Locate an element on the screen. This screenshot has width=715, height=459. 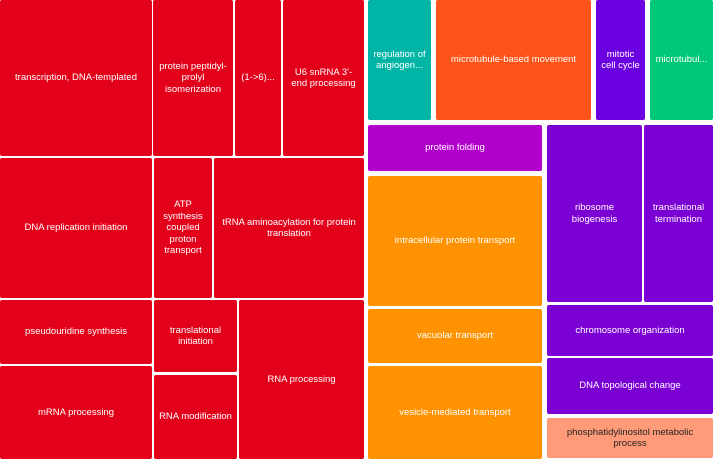
tile-label: DNA replication initiation is located at coordinates (76, 228).